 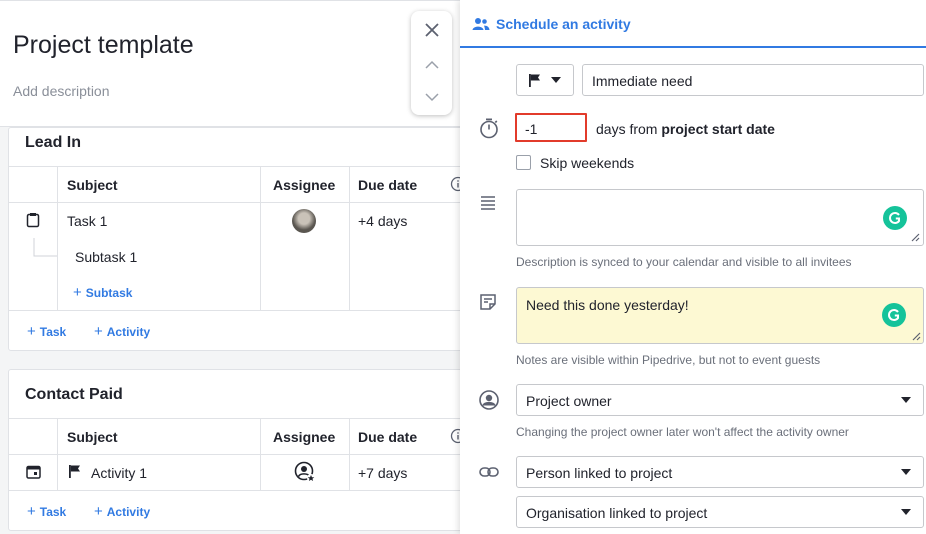 I want to click on person-select-value: Person linked to project, so click(x=599, y=473).